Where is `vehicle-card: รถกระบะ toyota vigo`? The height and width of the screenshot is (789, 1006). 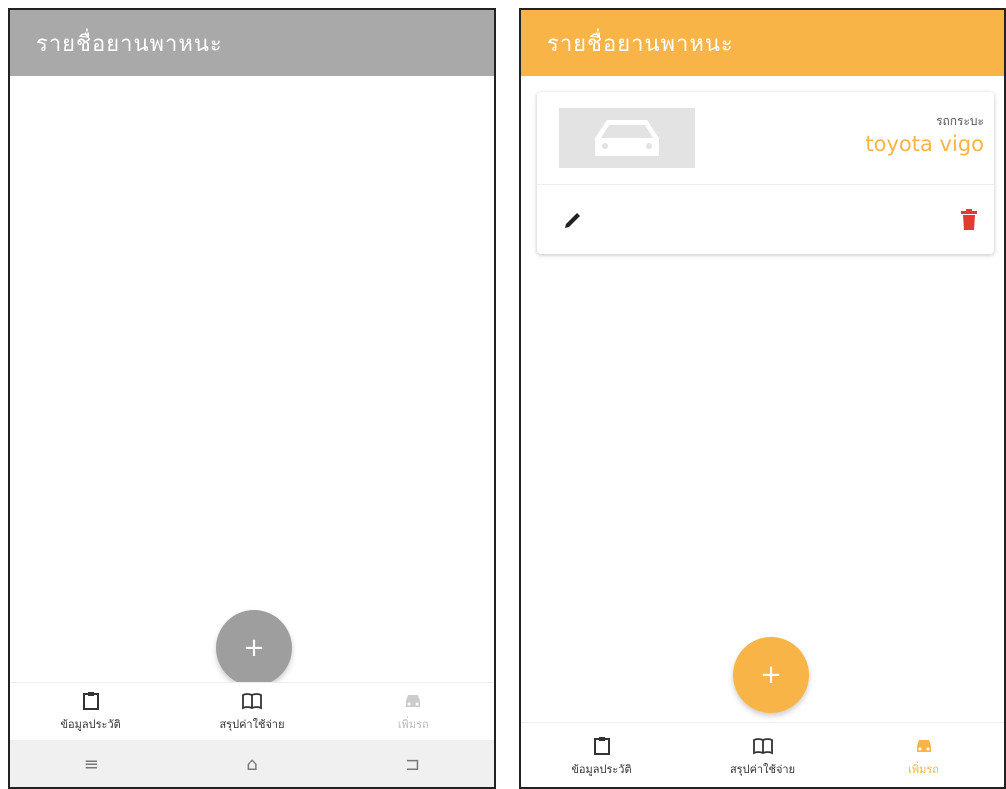
vehicle-card: รถกระบะ toyota vigo is located at coordinates (765, 173).